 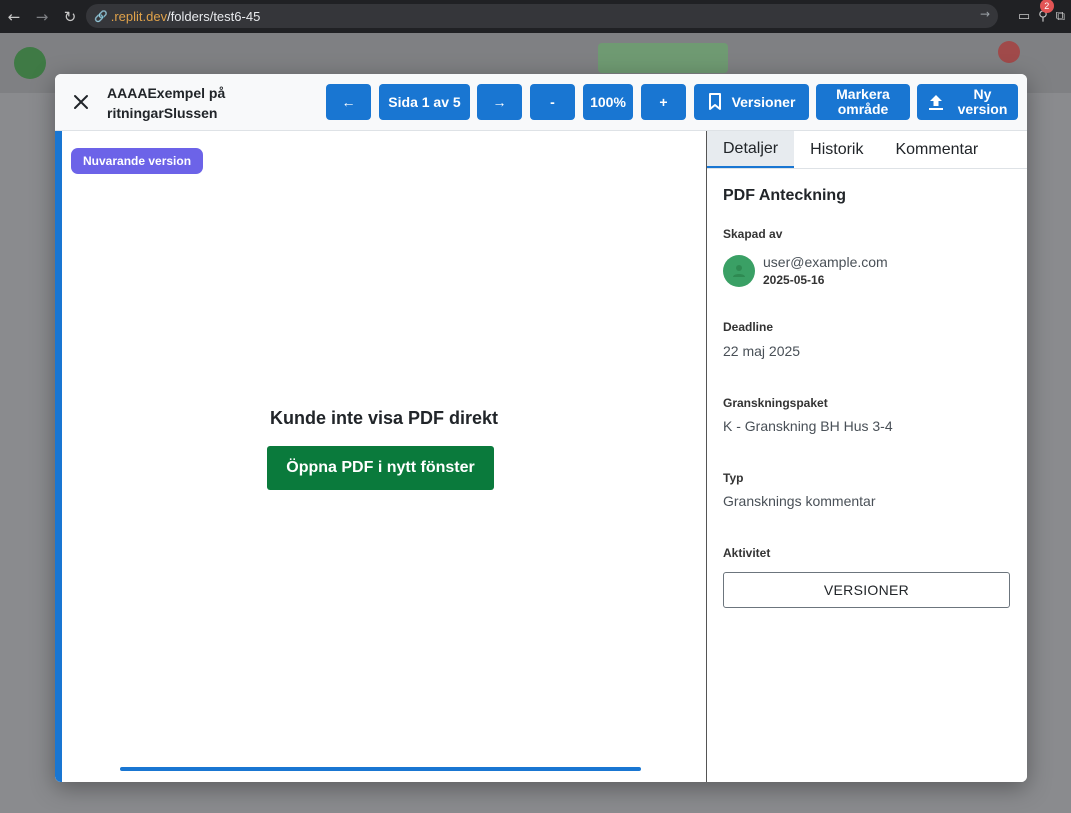 What do you see at coordinates (1046, 6) in the screenshot?
I see `extension-badge: 2` at bounding box center [1046, 6].